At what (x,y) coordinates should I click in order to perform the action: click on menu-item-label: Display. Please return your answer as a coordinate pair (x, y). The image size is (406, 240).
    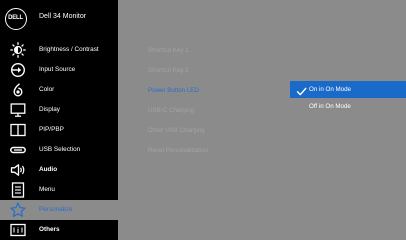
    Looking at the image, I should click on (49, 109).